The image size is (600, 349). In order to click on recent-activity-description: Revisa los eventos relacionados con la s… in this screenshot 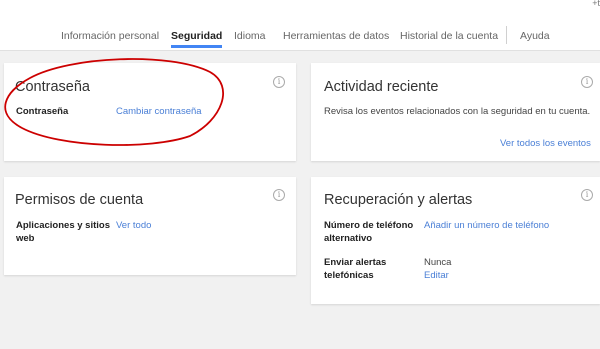, I will do `click(457, 111)`.